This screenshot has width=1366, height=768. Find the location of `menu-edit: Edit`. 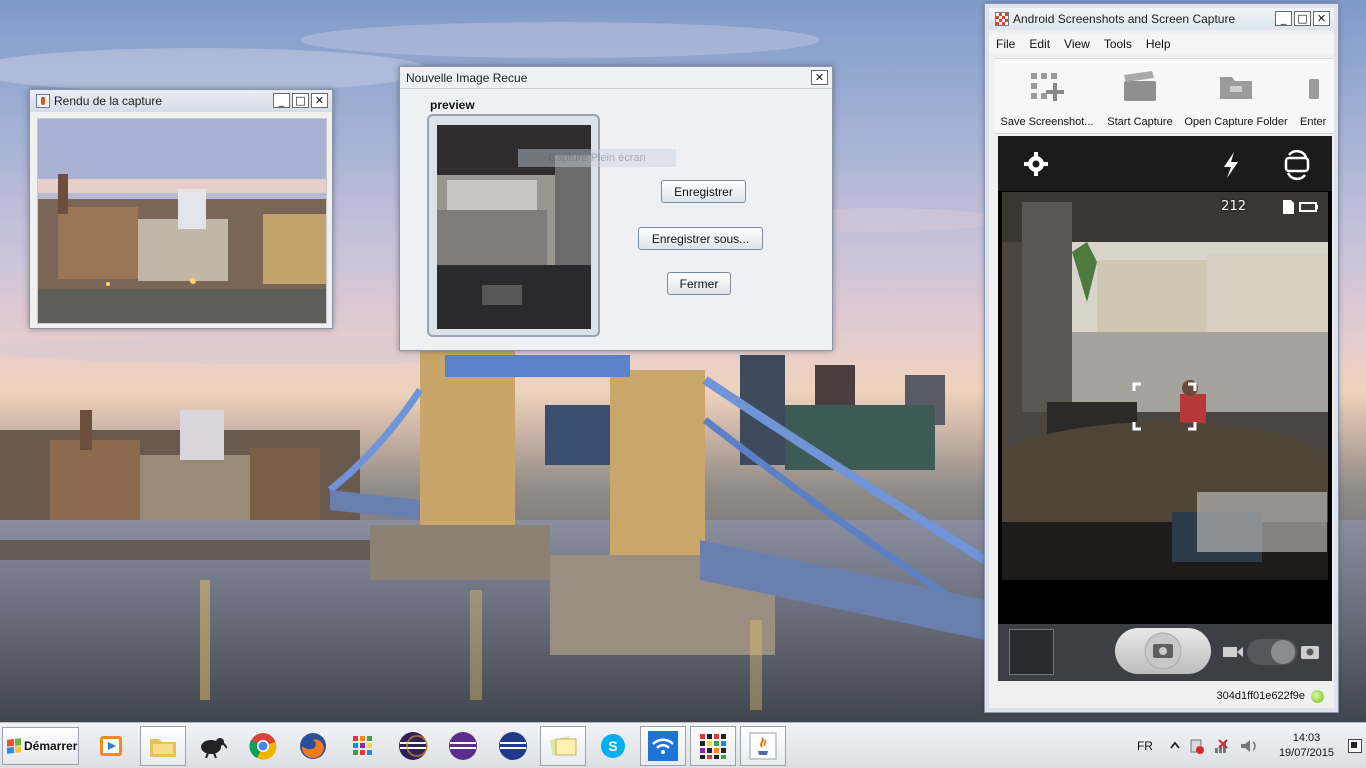

menu-edit: Edit is located at coordinates (1039, 44).